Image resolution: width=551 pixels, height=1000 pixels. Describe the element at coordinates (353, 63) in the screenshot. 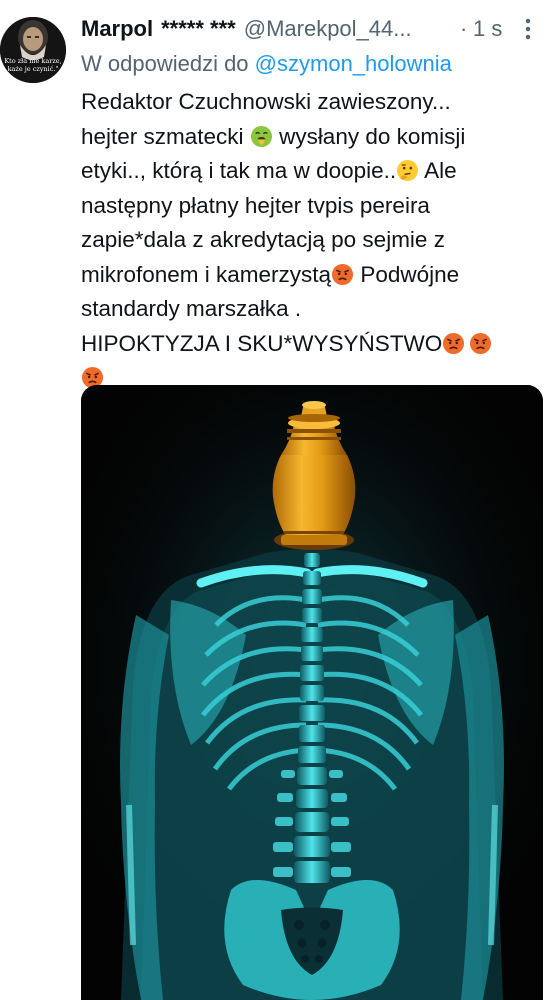

I see `reply-to-handle-link: @szymon_holownia` at that location.